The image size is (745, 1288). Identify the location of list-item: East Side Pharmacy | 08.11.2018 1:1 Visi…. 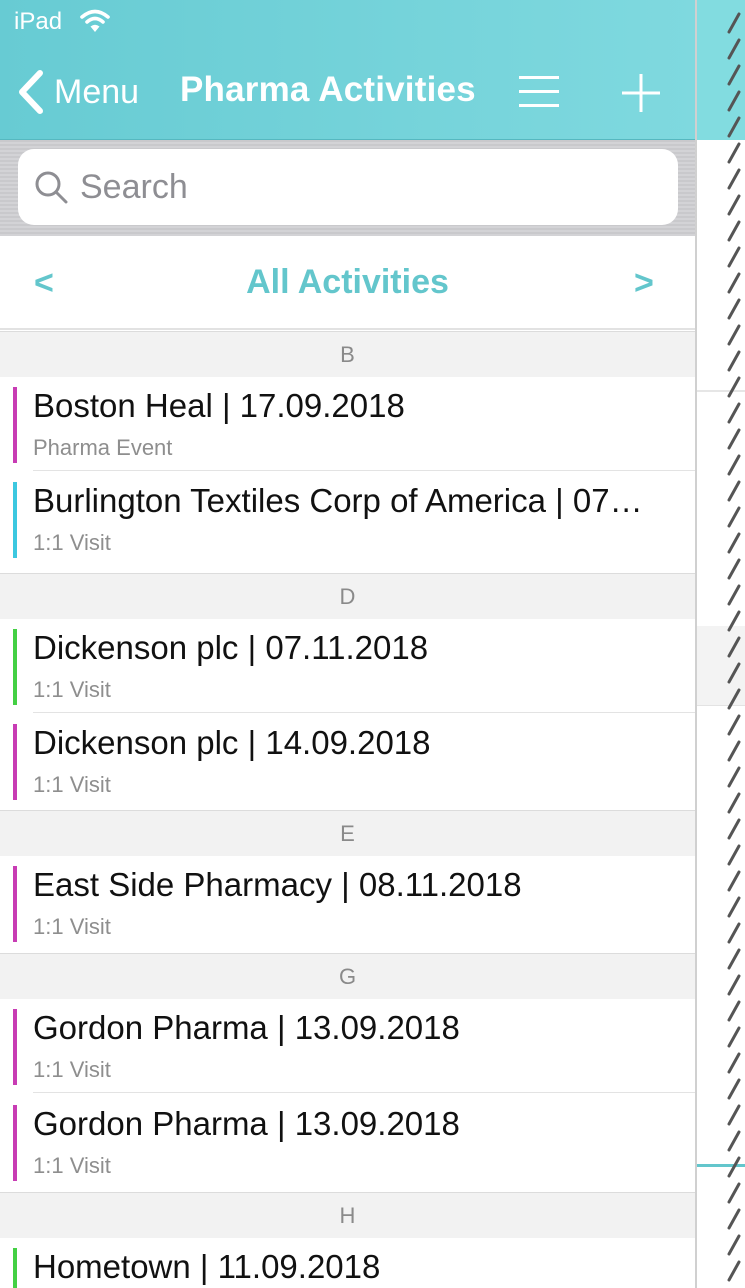
(347, 903).